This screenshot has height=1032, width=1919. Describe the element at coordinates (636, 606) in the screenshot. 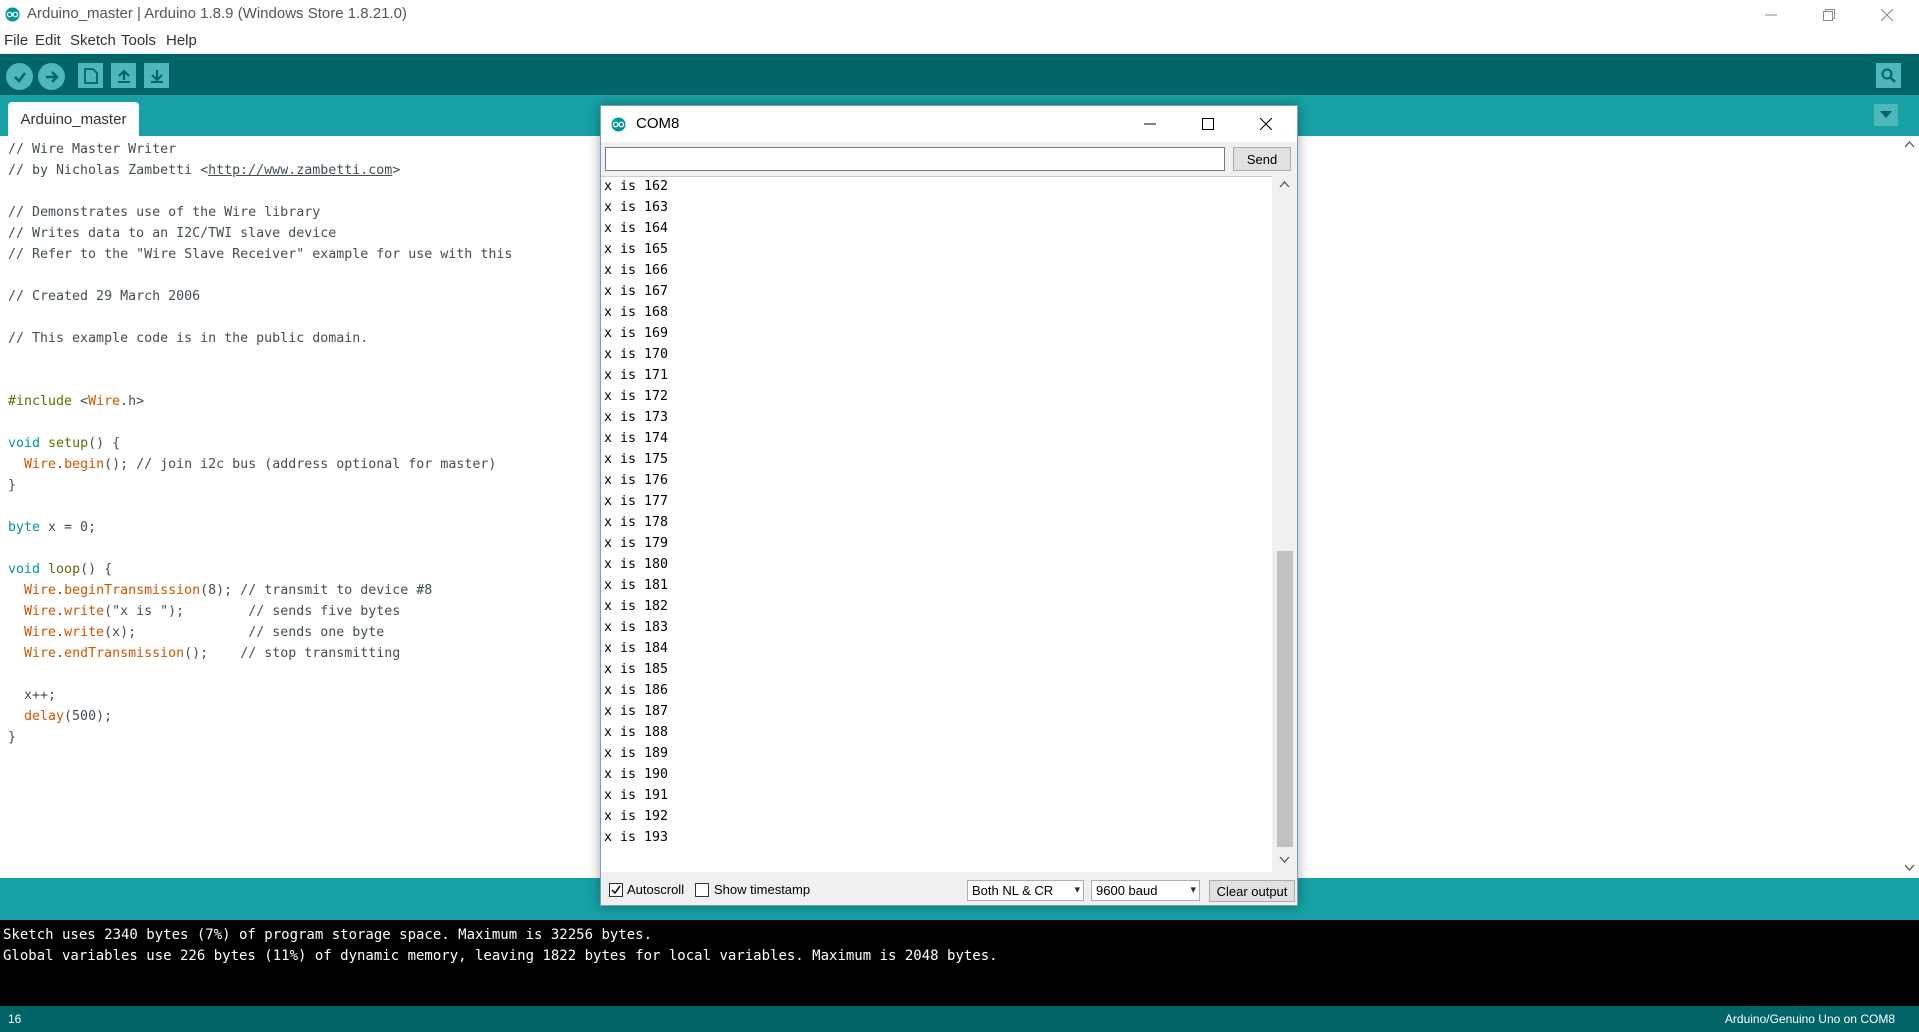

I see `serial-output-line: x is 182` at that location.